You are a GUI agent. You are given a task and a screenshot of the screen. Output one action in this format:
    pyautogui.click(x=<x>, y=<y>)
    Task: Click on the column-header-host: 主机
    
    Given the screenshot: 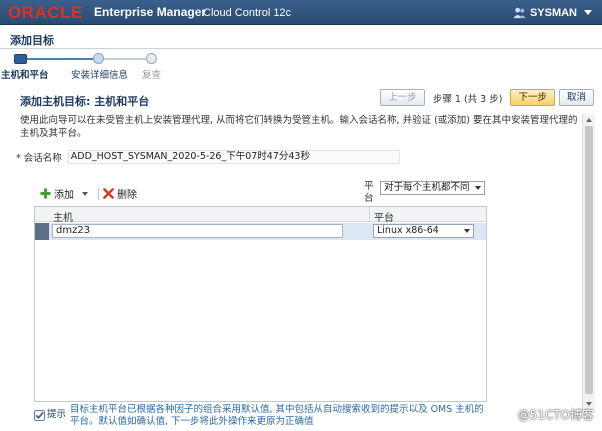 What is the action you would take?
    pyautogui.click(x=63, y=216)
    